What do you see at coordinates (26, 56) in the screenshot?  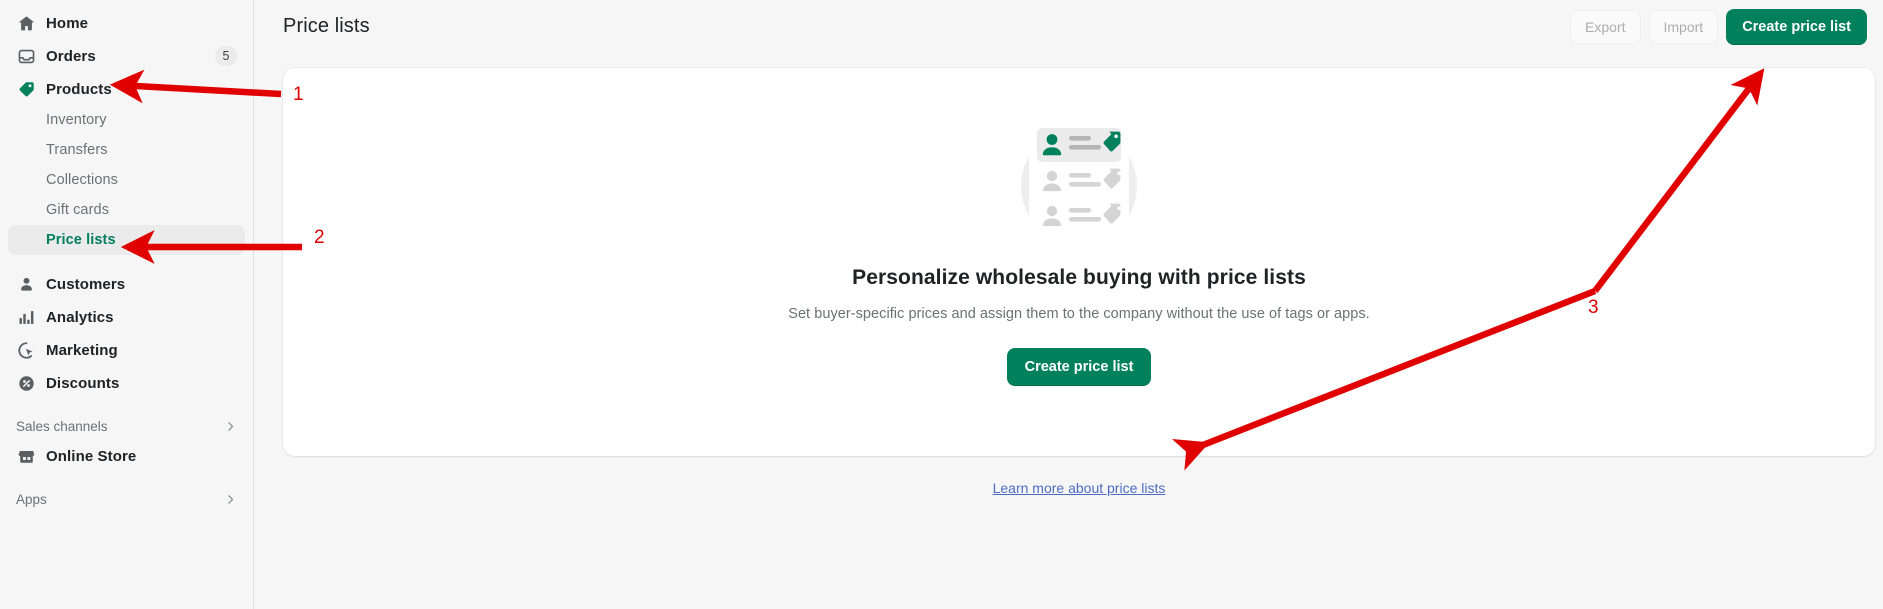 I see `orders-icon` at bounding box center [26, 56].